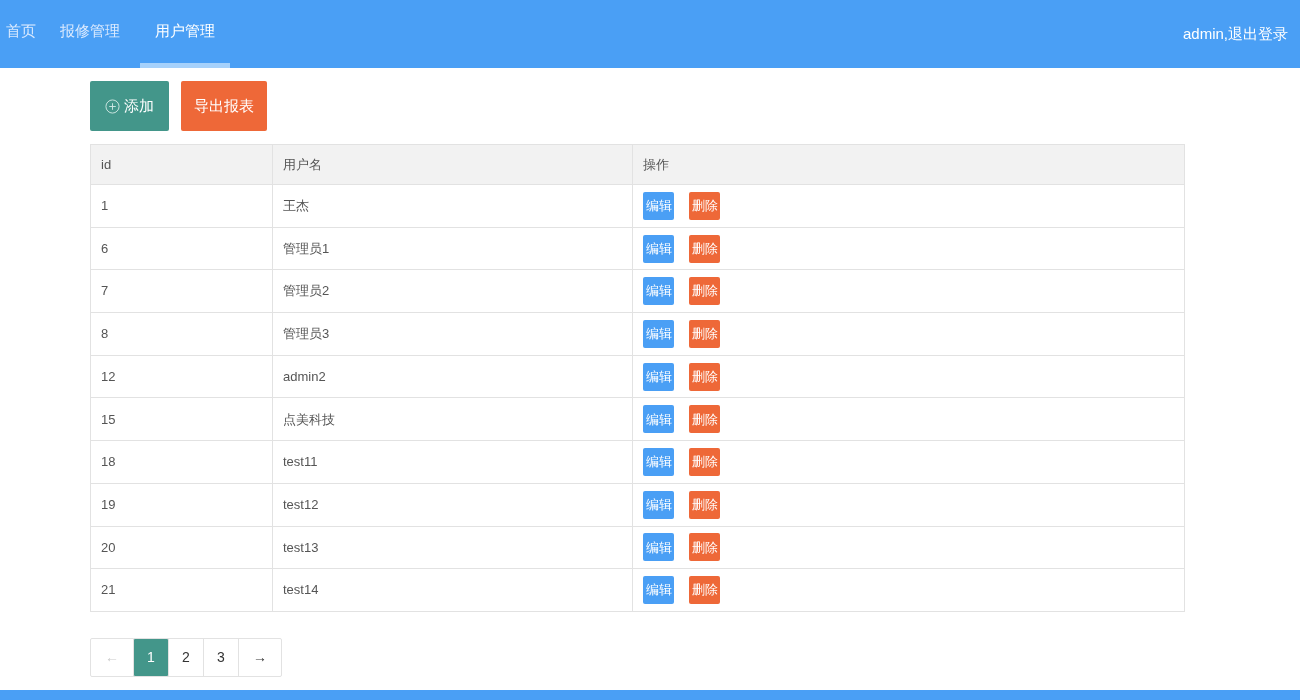 The width and height of the screenshot is (1300, 700). Describe the element at coordinates (452, 590) in the screenshot. I see `table-cell: test14` at that location.